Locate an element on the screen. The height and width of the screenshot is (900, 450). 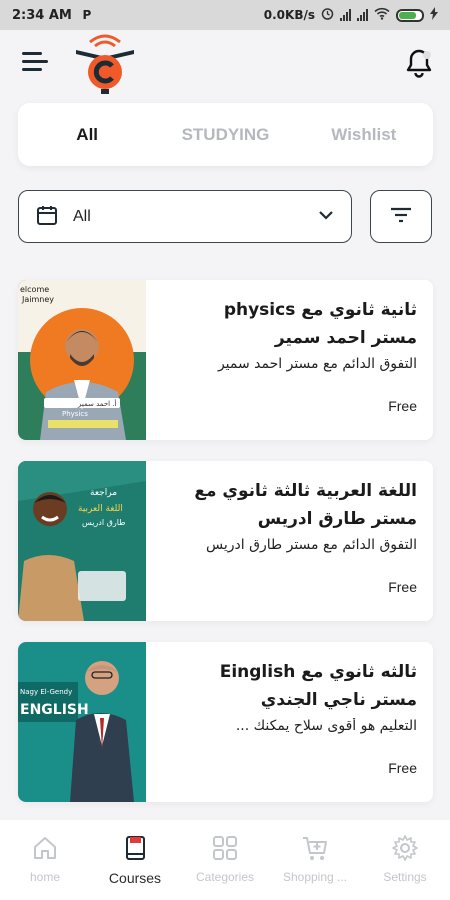
date-filter-dropdown: All is located at coordinates (185, 216).